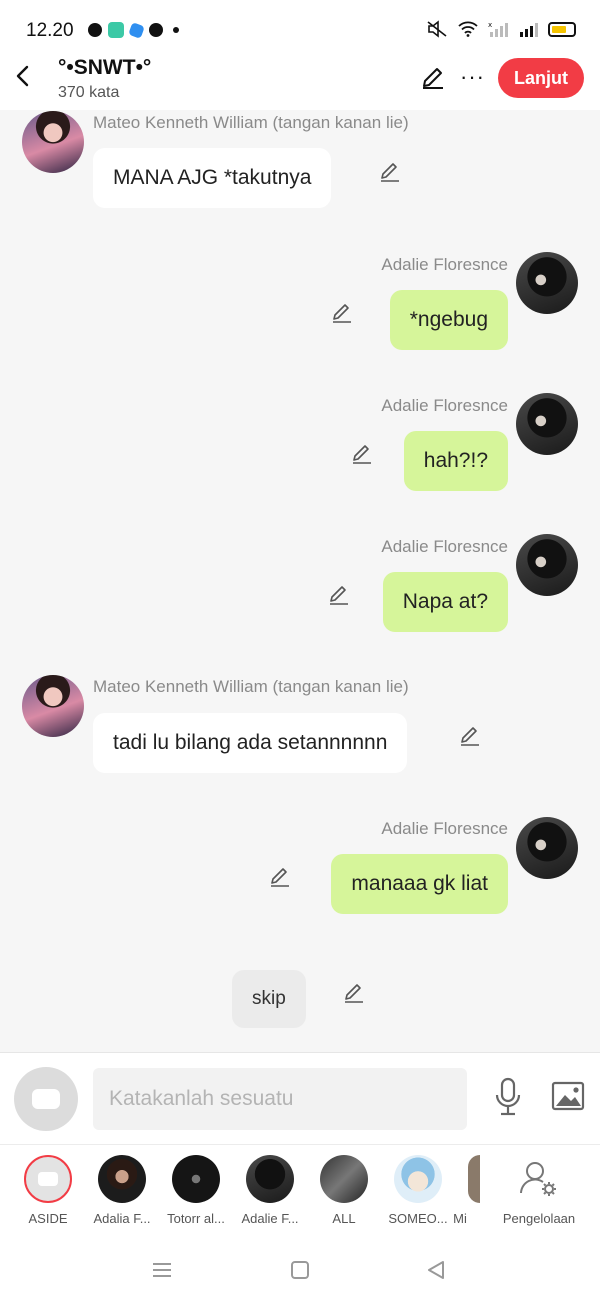 The height and width of the screenshot is (1300, 600). What do you see at coordinates (419, 884) in the screenshot?
I see `message-bubble: manaaa gk liat` at bounding box center [419, 884].